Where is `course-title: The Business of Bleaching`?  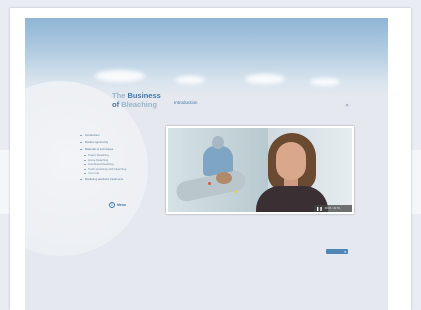 course-title: The Business of Bleaching is located at coordinates (136, 100).